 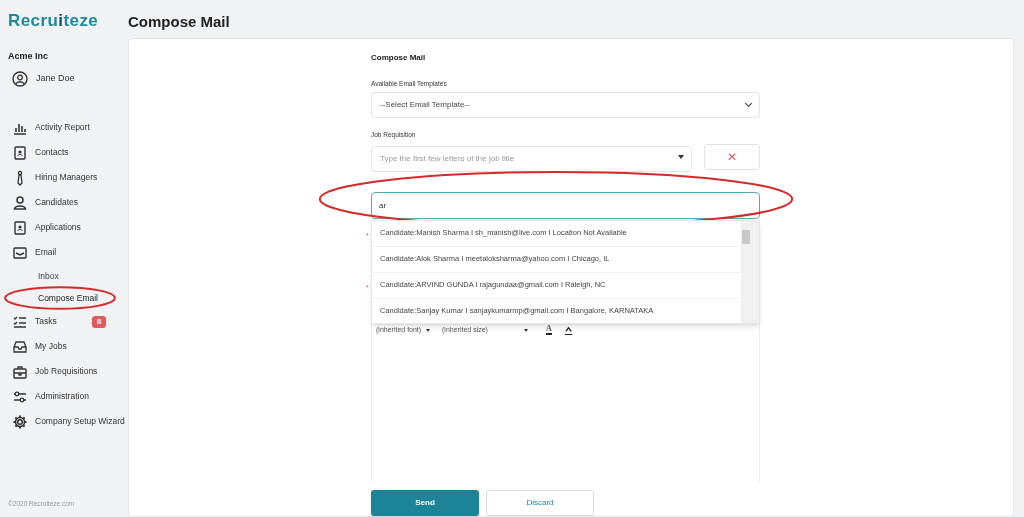 I want to click on nav-item: Activity Report, so click(x=62, y=127).